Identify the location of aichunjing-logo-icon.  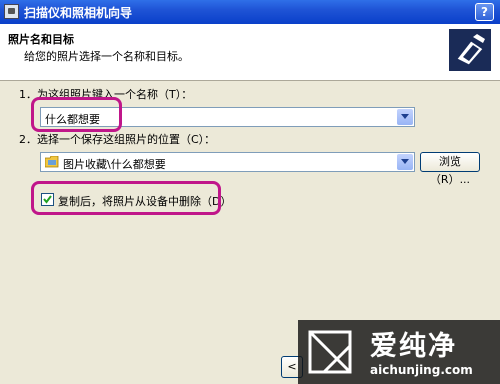
(330, 352).